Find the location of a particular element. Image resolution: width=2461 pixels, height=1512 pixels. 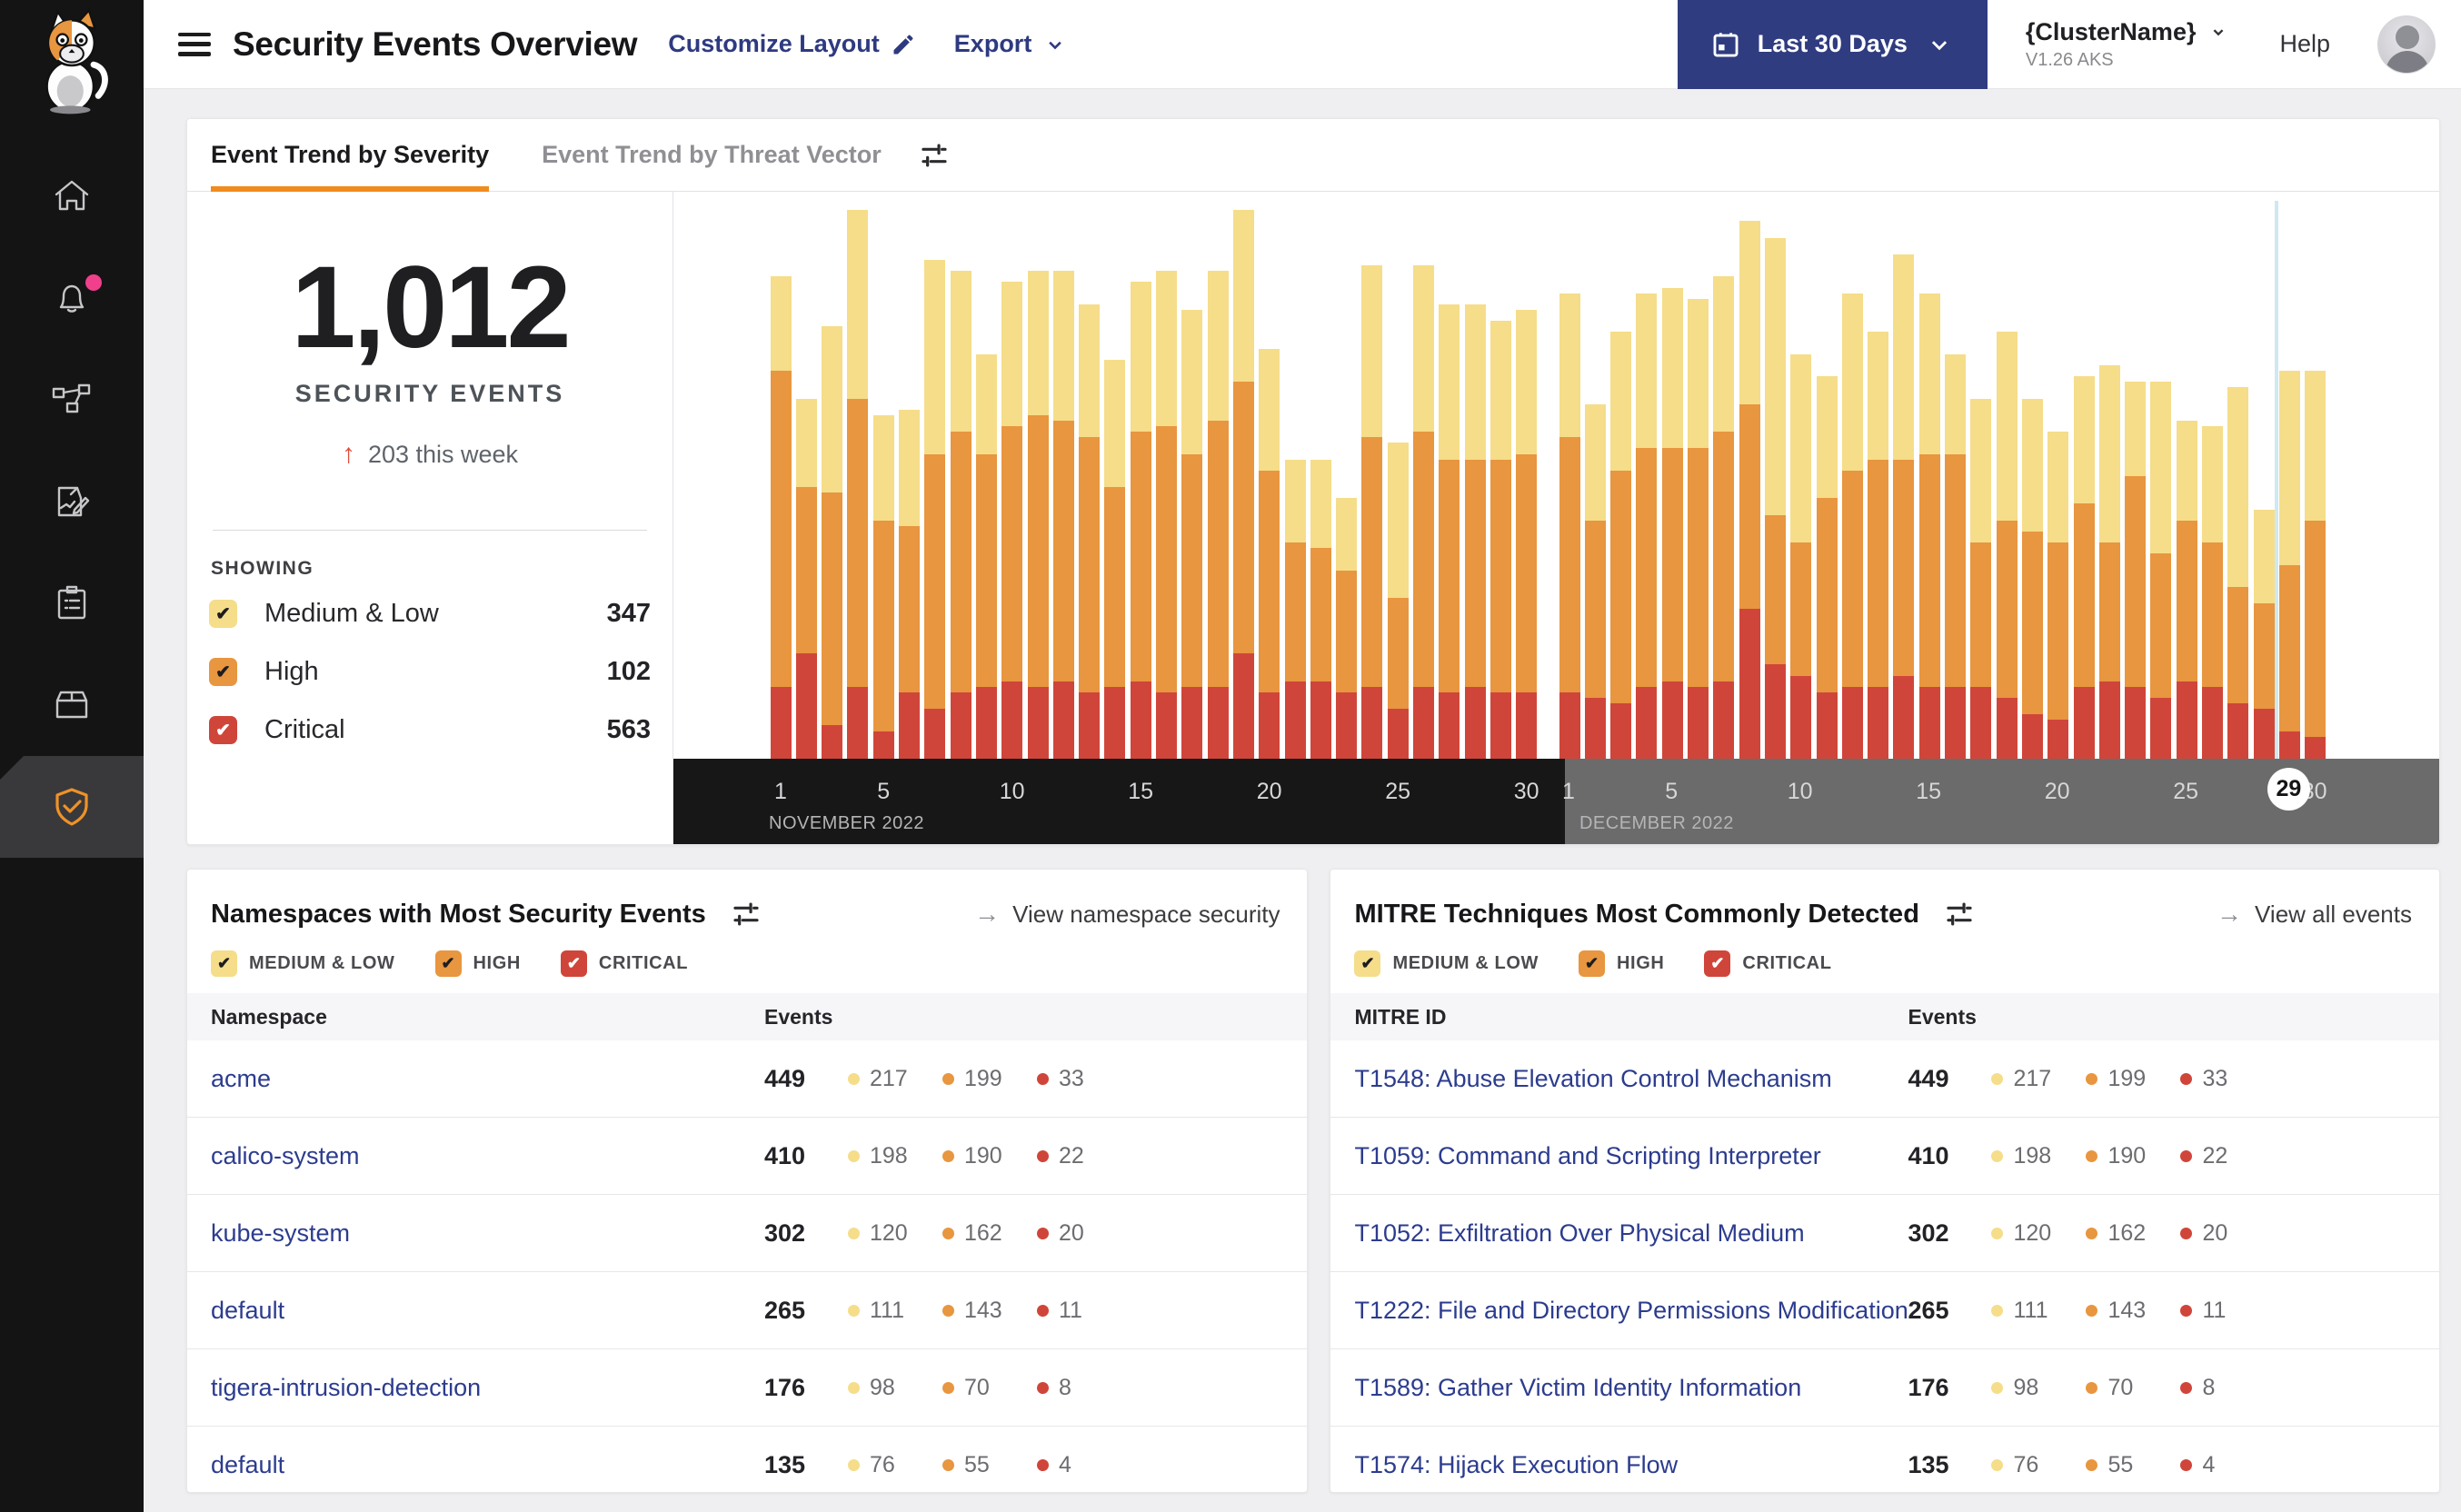

row-link: T1574: Hijack Execution Flow is located at coordinates (1516, 1465).